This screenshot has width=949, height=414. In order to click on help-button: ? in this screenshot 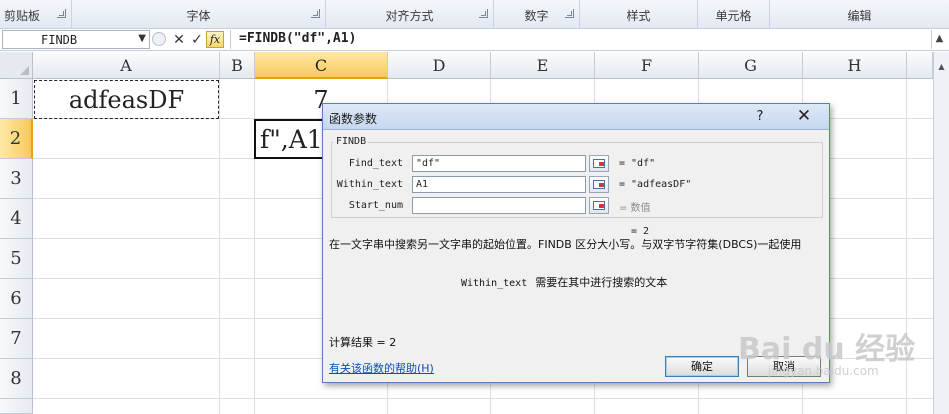, I will do `click(760, 116)`.